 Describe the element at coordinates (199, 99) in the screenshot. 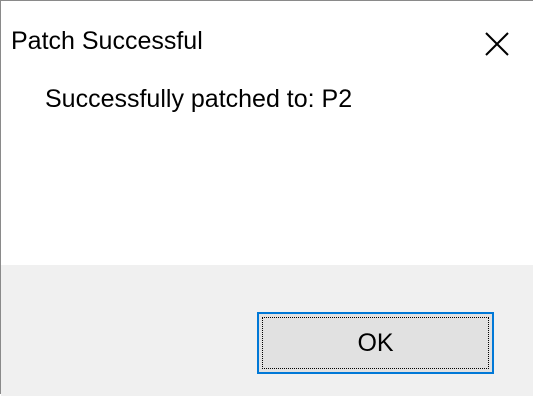

I see `dialog-message: Successfully patched to: P2` at that location.